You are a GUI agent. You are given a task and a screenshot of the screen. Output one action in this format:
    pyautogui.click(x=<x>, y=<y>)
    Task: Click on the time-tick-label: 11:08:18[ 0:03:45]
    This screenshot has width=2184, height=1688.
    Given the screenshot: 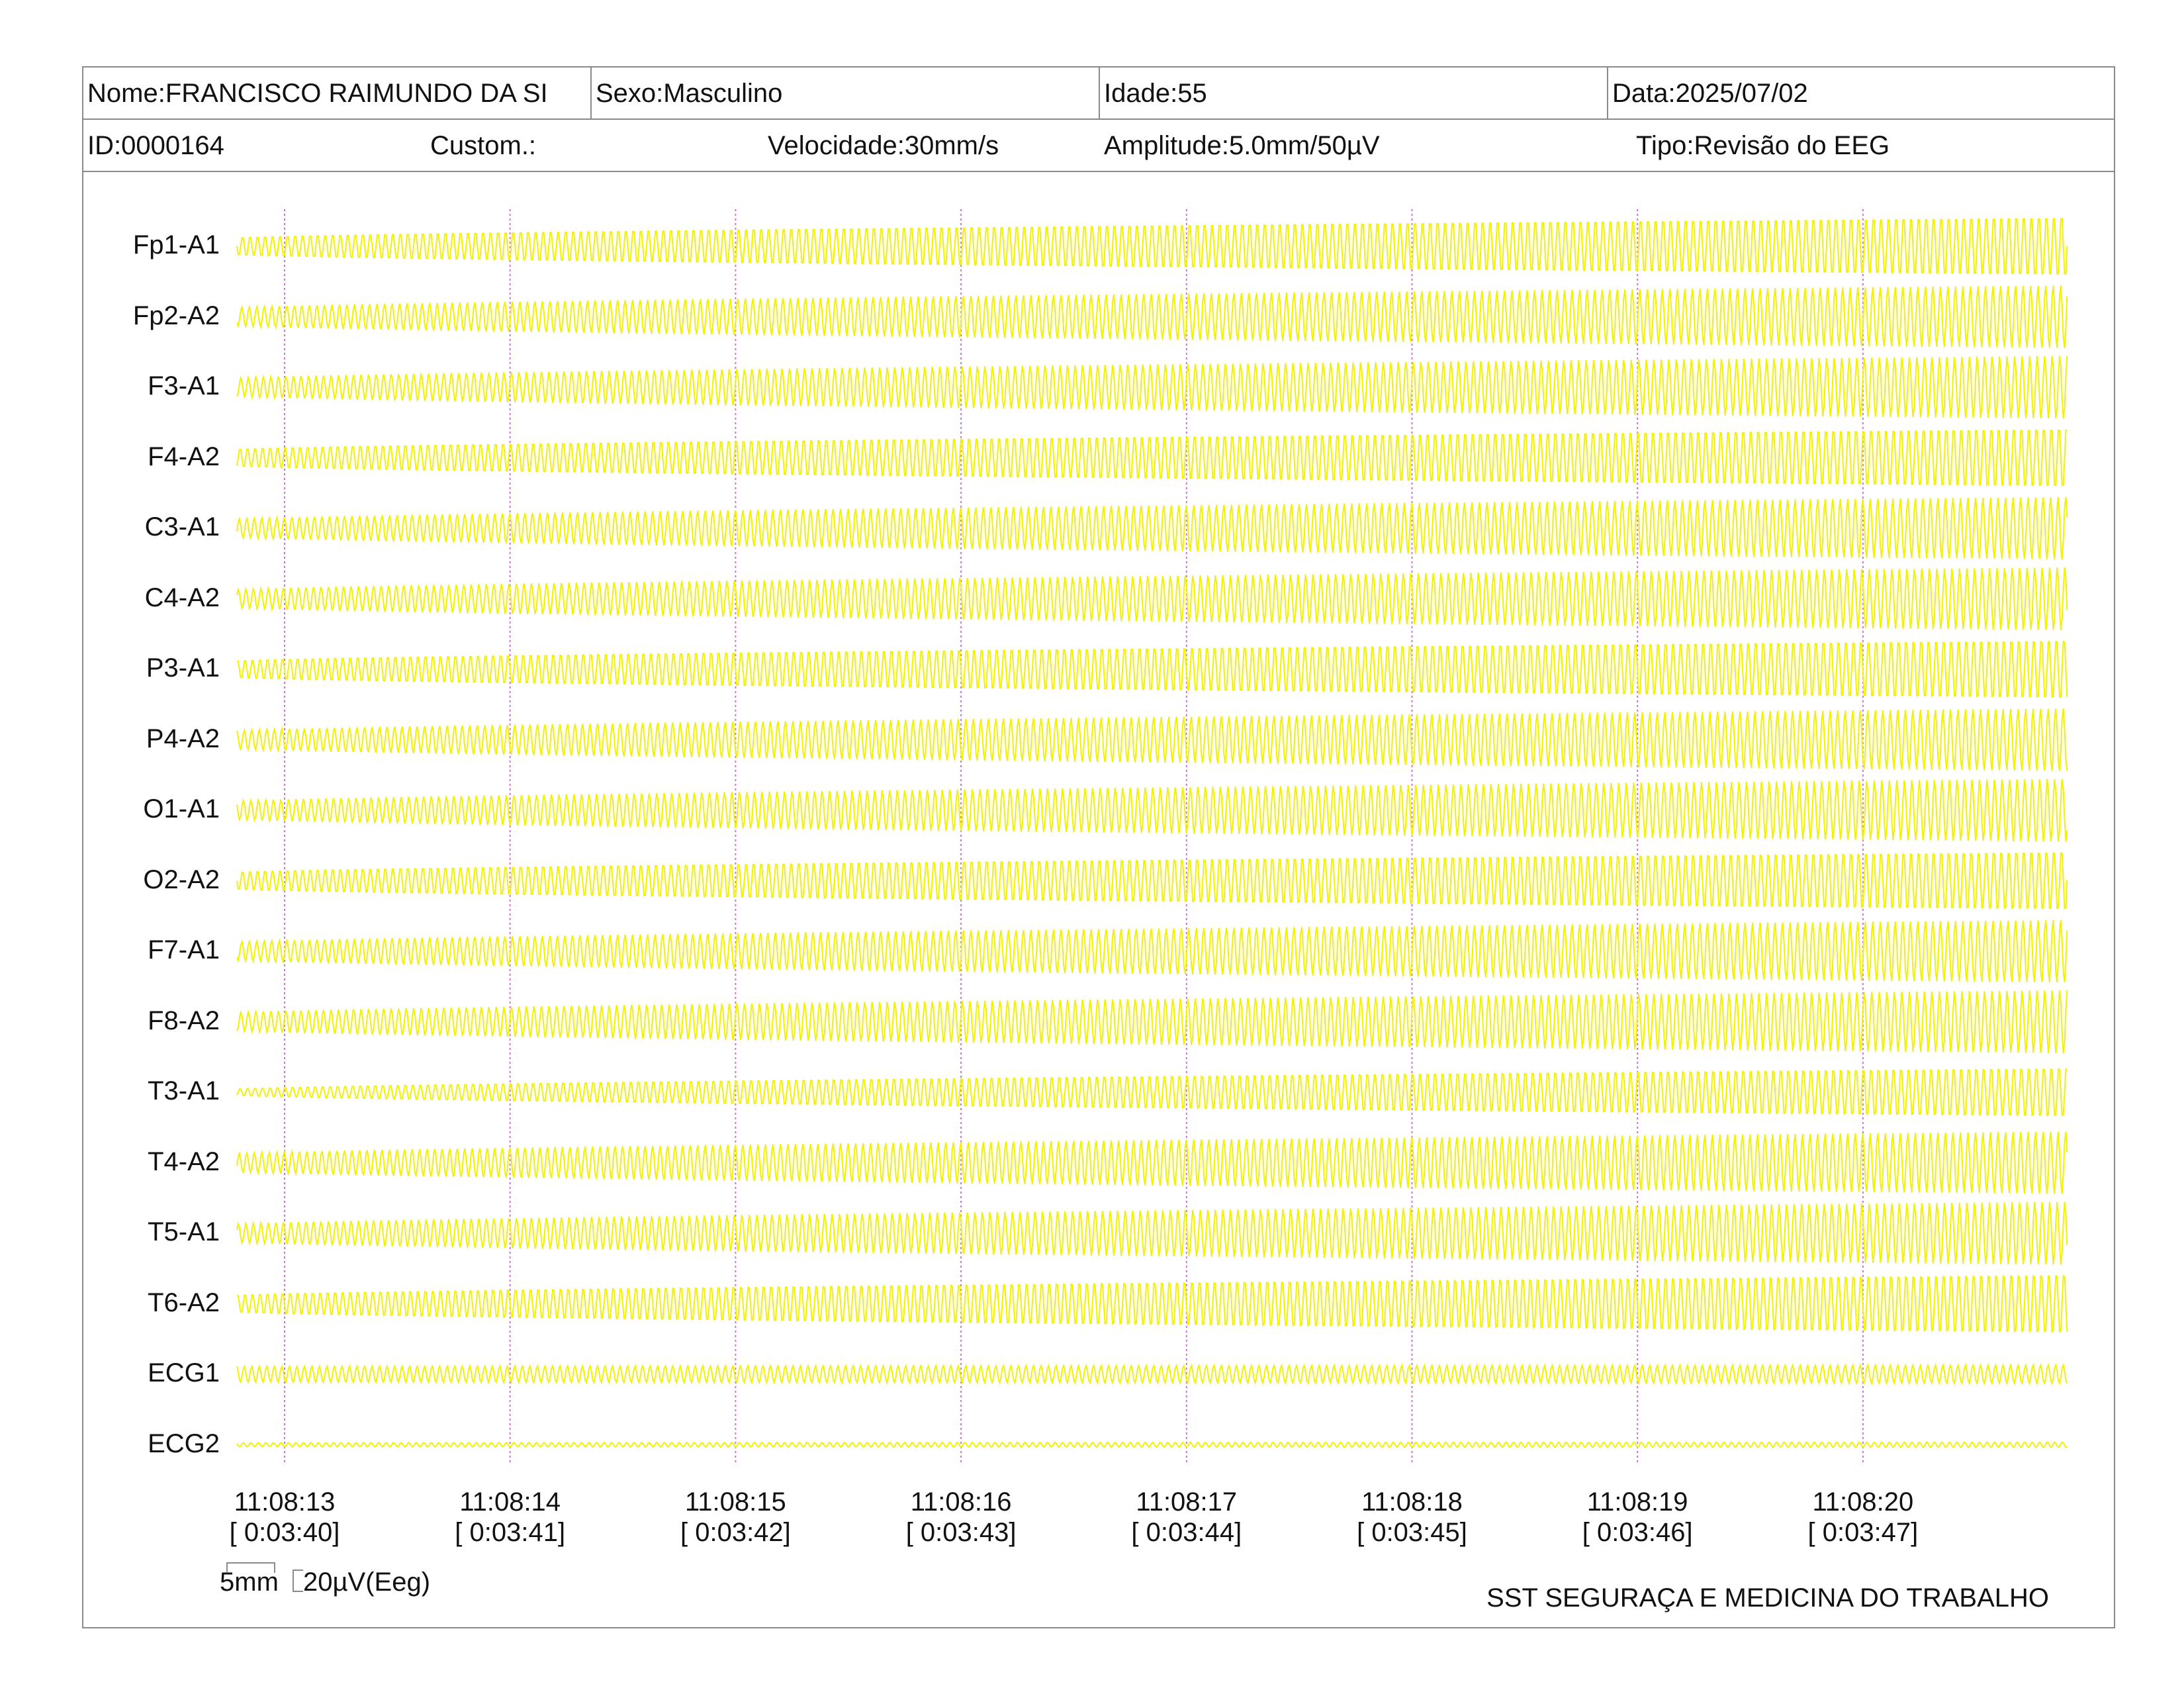 What is the action you would take?
    pyautogui.click(x=1412, y=1517)
    